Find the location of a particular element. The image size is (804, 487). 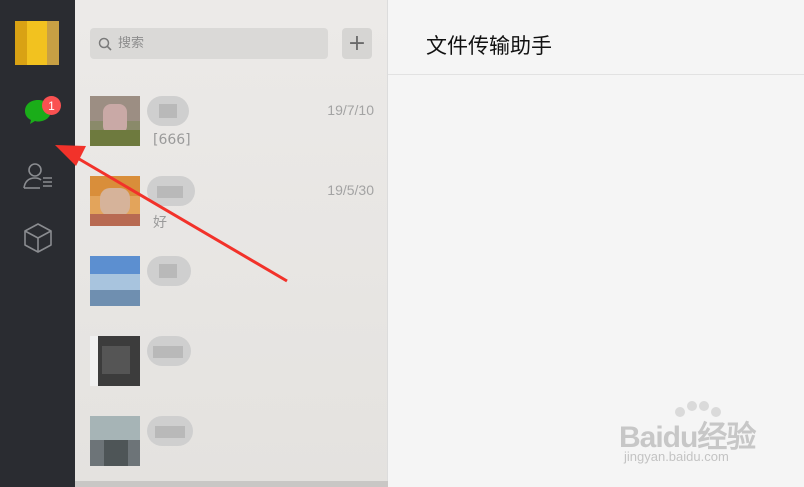

chat-time: 19/7/10 is located at coordinates (350, 110).